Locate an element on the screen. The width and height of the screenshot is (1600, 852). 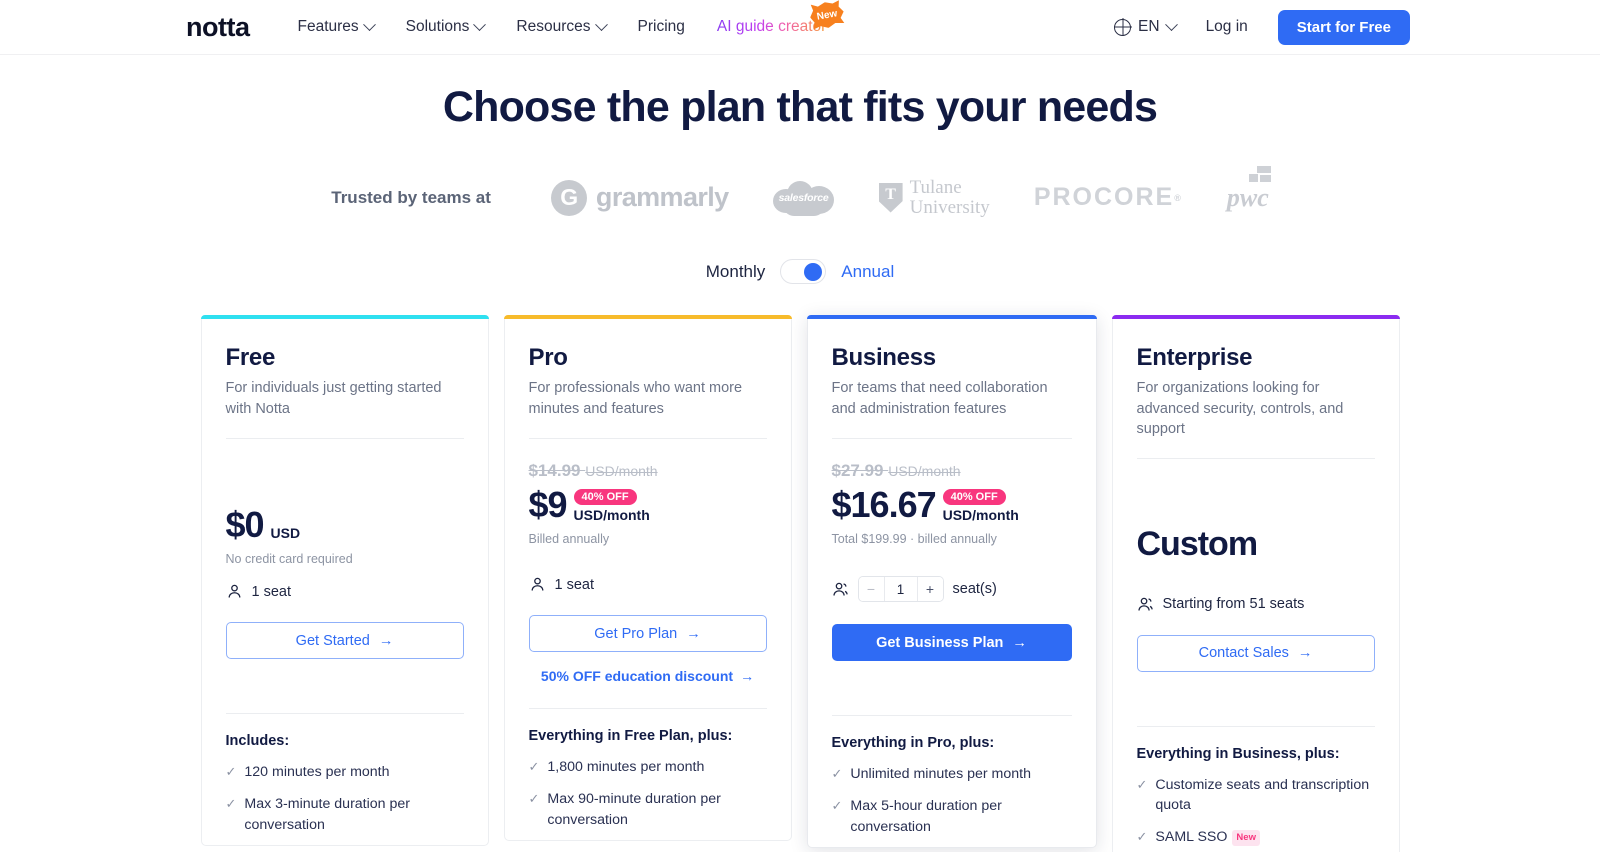
notta-logo: notta is located at coordinates (218, 27).